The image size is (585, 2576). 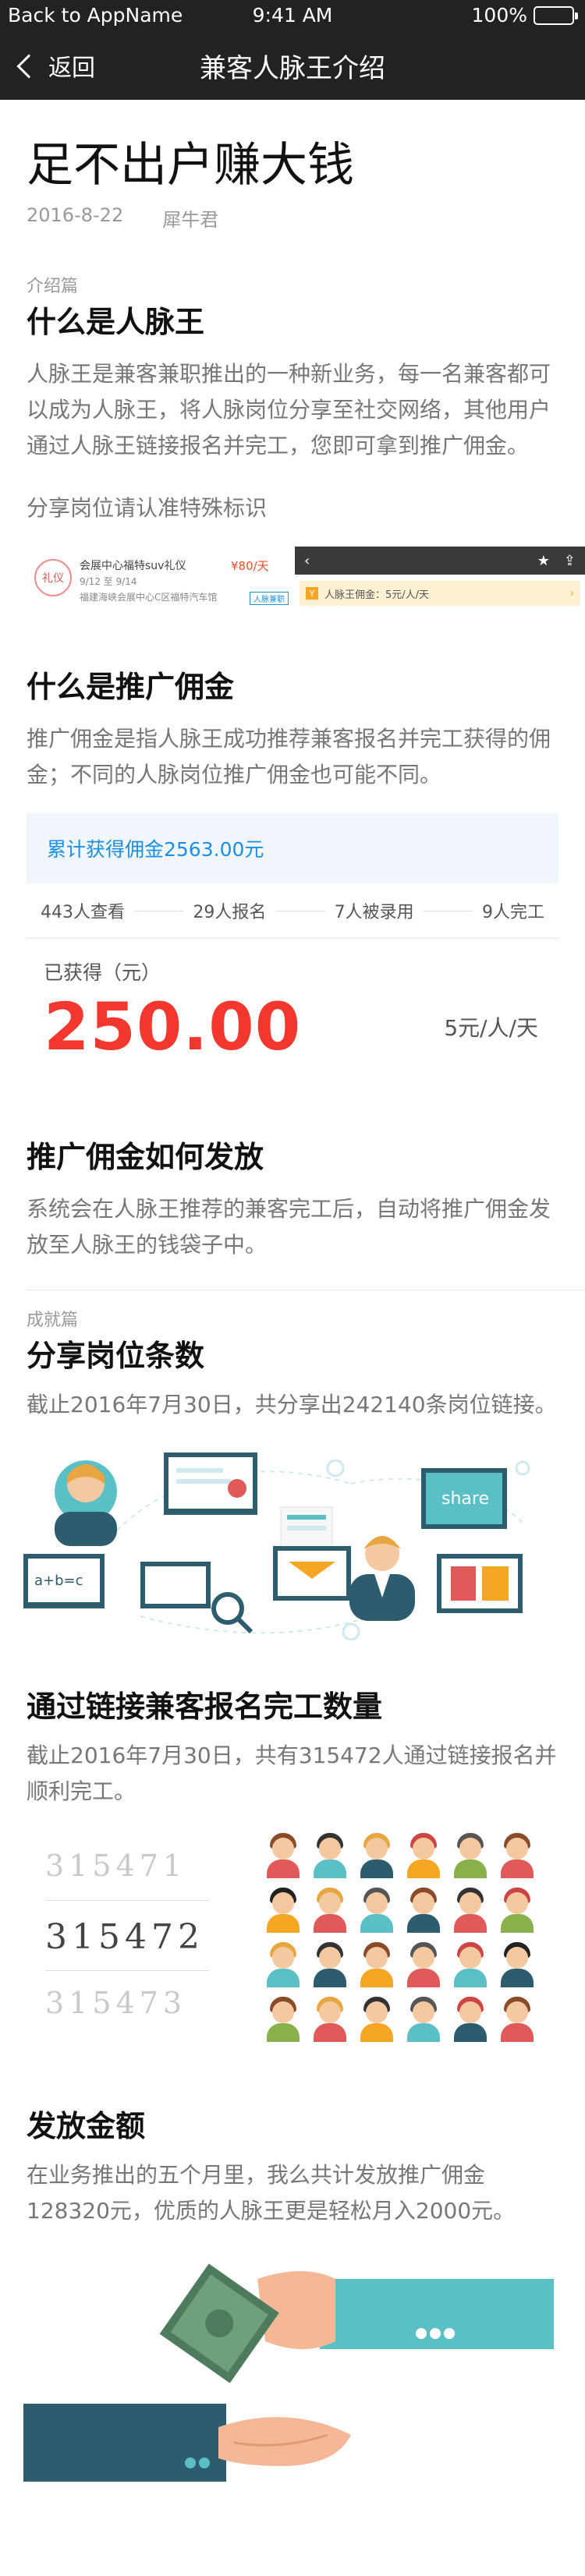 What do you see at coordinates (374, 912) in the screenshot?
I see `stat-hired: 7人被录用` at bounding box center [374, 912].